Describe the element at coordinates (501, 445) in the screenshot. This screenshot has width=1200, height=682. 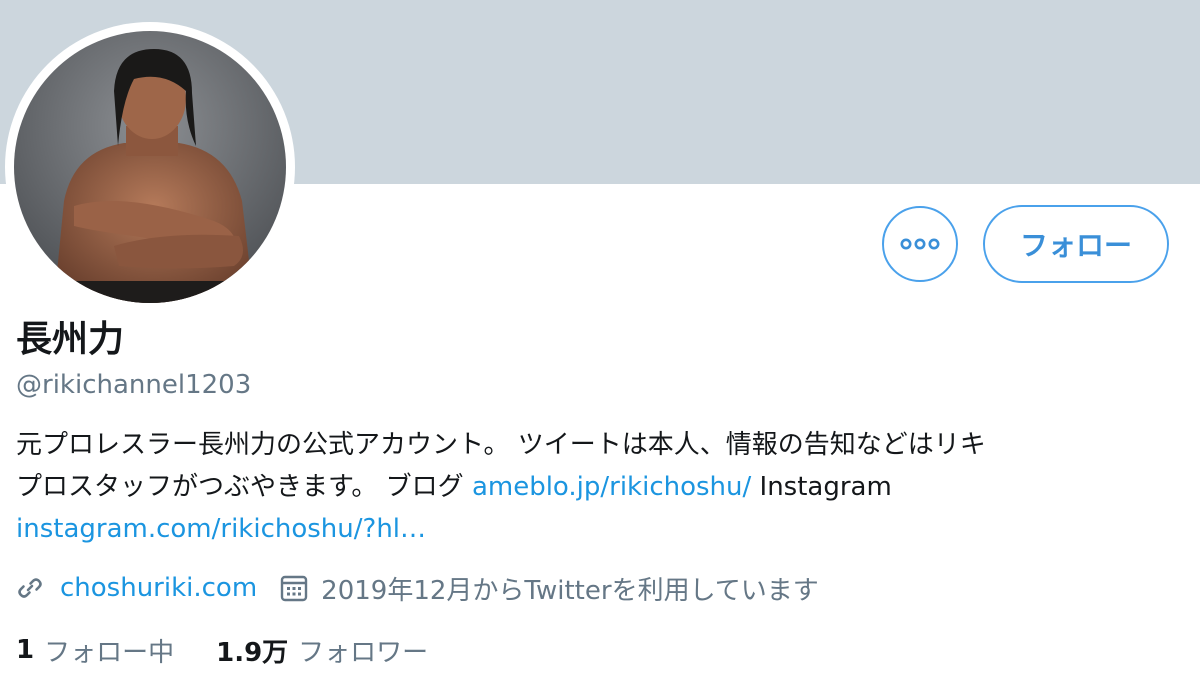
I see `bio-line-1: 元プロレスラー長州力の公式アカウント。 ツイートは本人、情報の告知などはリキ` at that location.